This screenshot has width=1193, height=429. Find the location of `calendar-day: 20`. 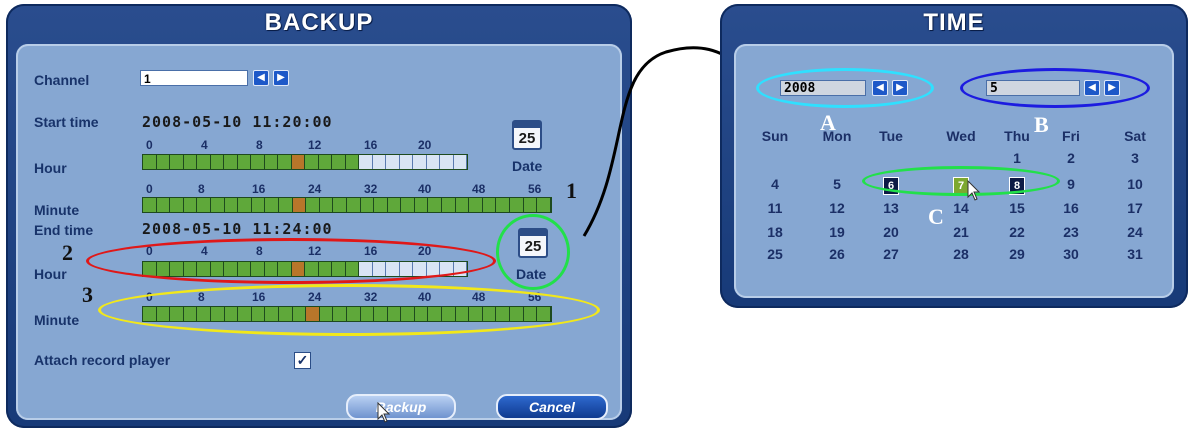

calendar-day: 20 is located at coordinates (891, 232).